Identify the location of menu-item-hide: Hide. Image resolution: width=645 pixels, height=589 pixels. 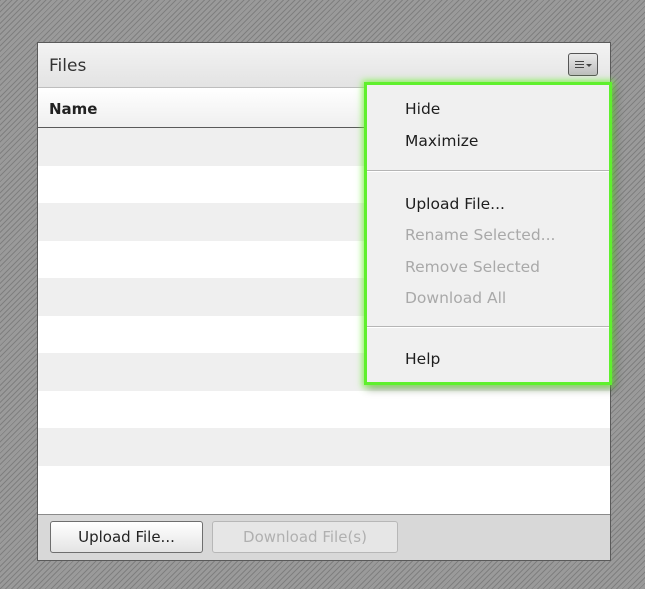
(422, 109).